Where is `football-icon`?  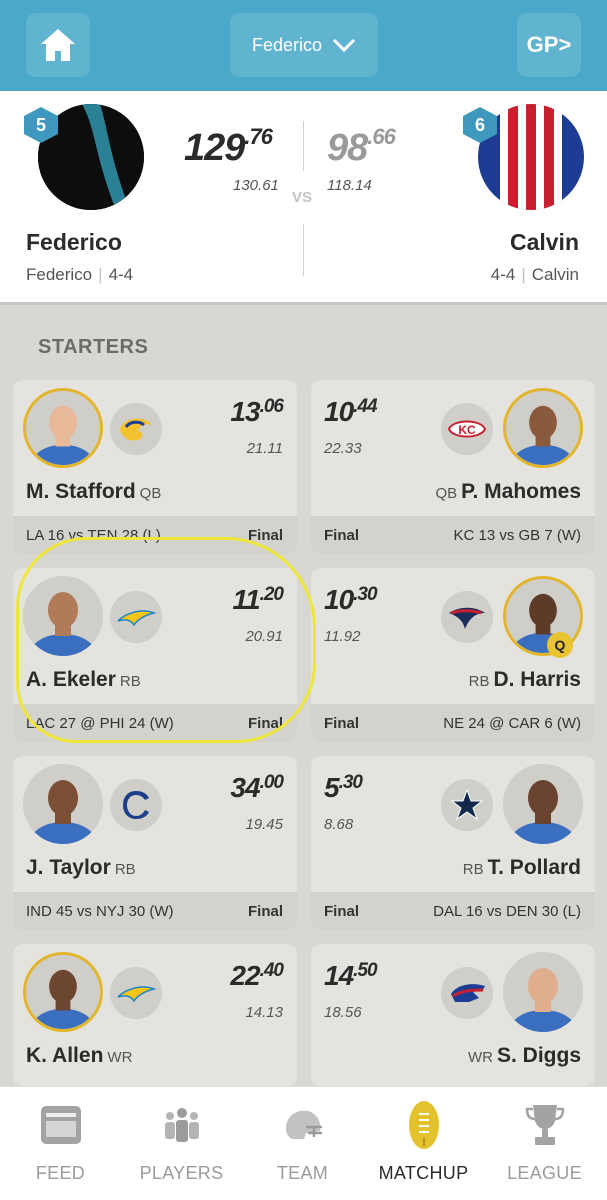
football-icon is located at coordinates (424, 1125).